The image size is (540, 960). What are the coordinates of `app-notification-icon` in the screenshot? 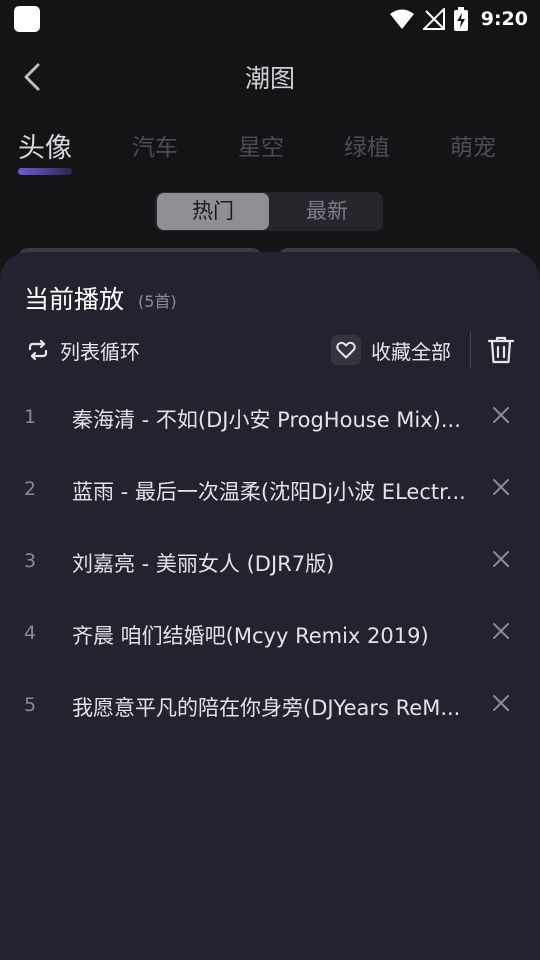 It's located at (27, 19).